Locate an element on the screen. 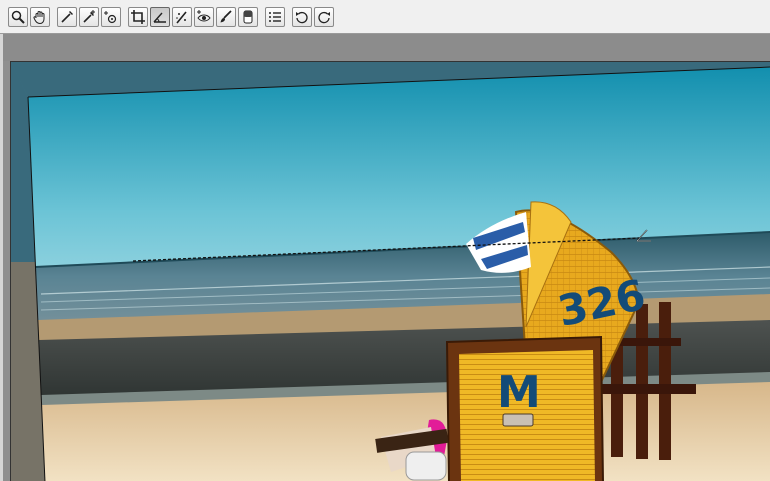 The height and width of the screenshot is (481, 770). rotate-right-tool-button is located at coordinates (324, 16).